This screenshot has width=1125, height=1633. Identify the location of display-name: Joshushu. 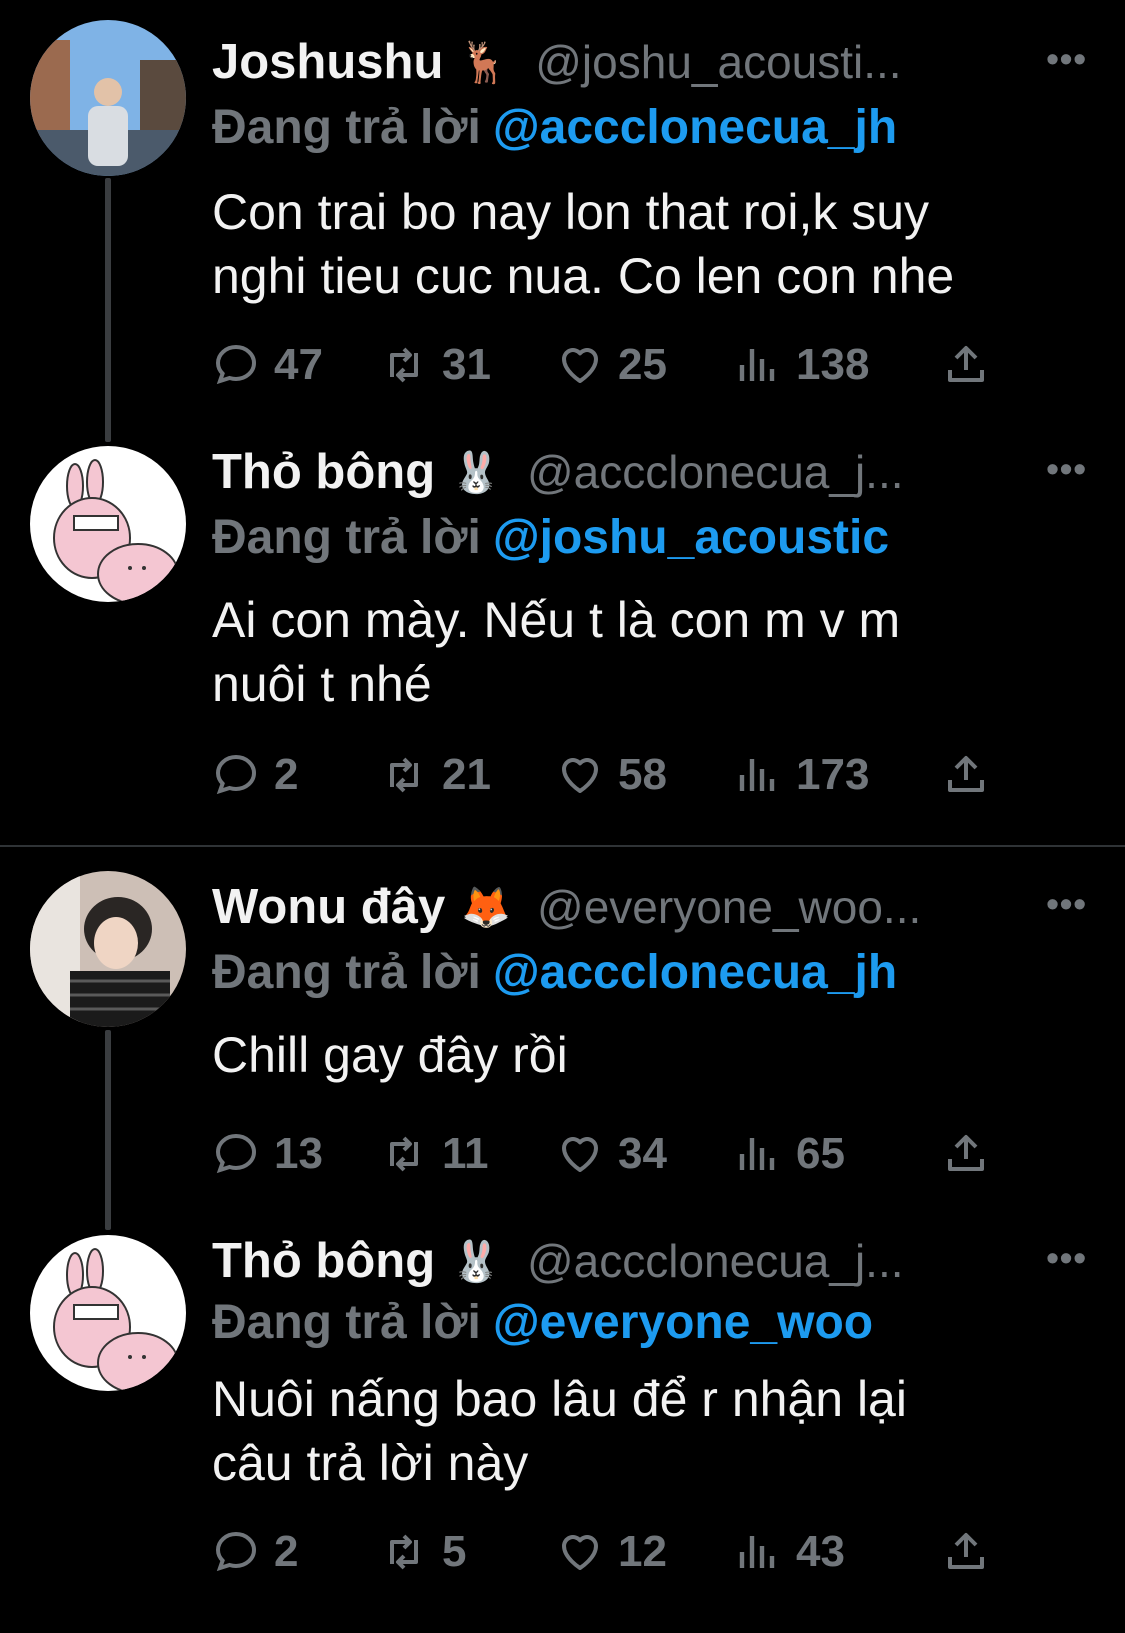
(327, 62).